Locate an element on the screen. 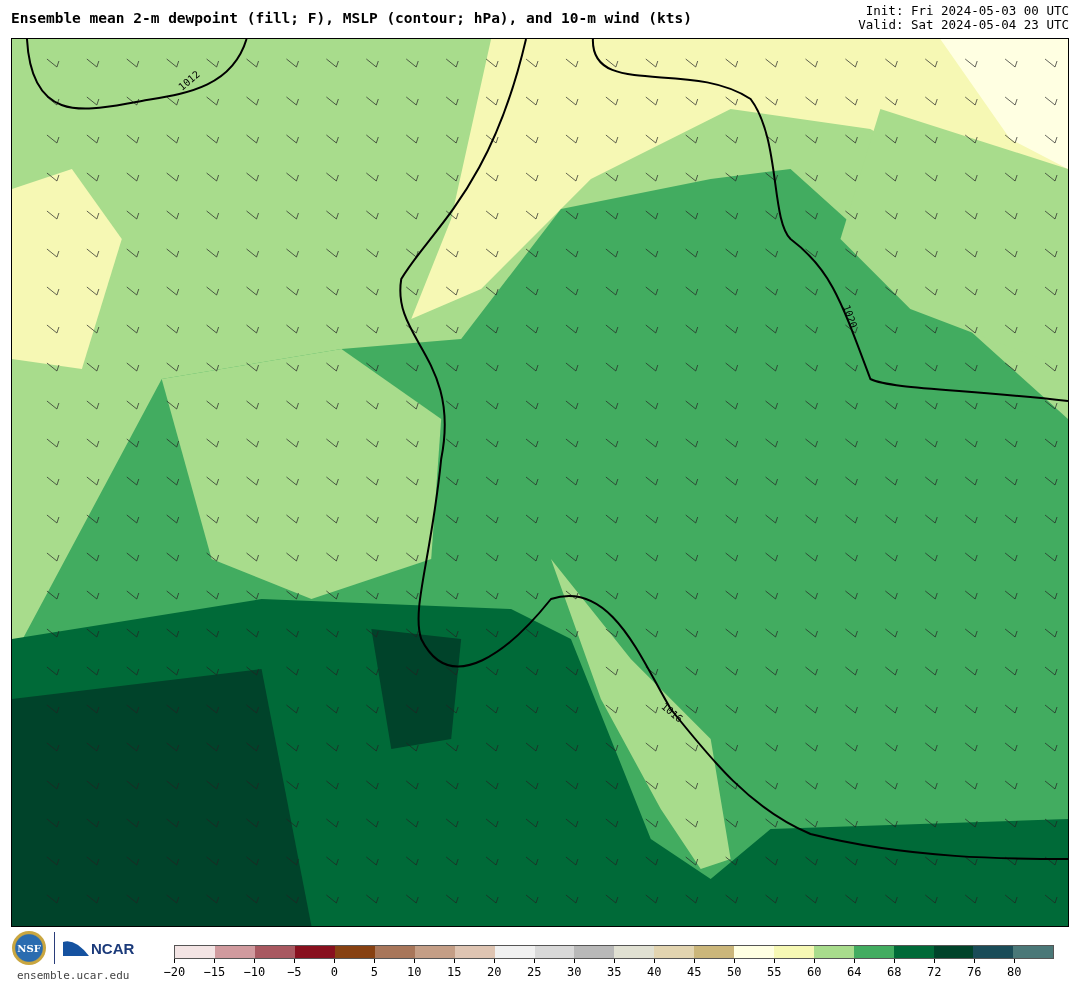  site-url: ensemble.ucar.edu is located at coordinates (73, 975).